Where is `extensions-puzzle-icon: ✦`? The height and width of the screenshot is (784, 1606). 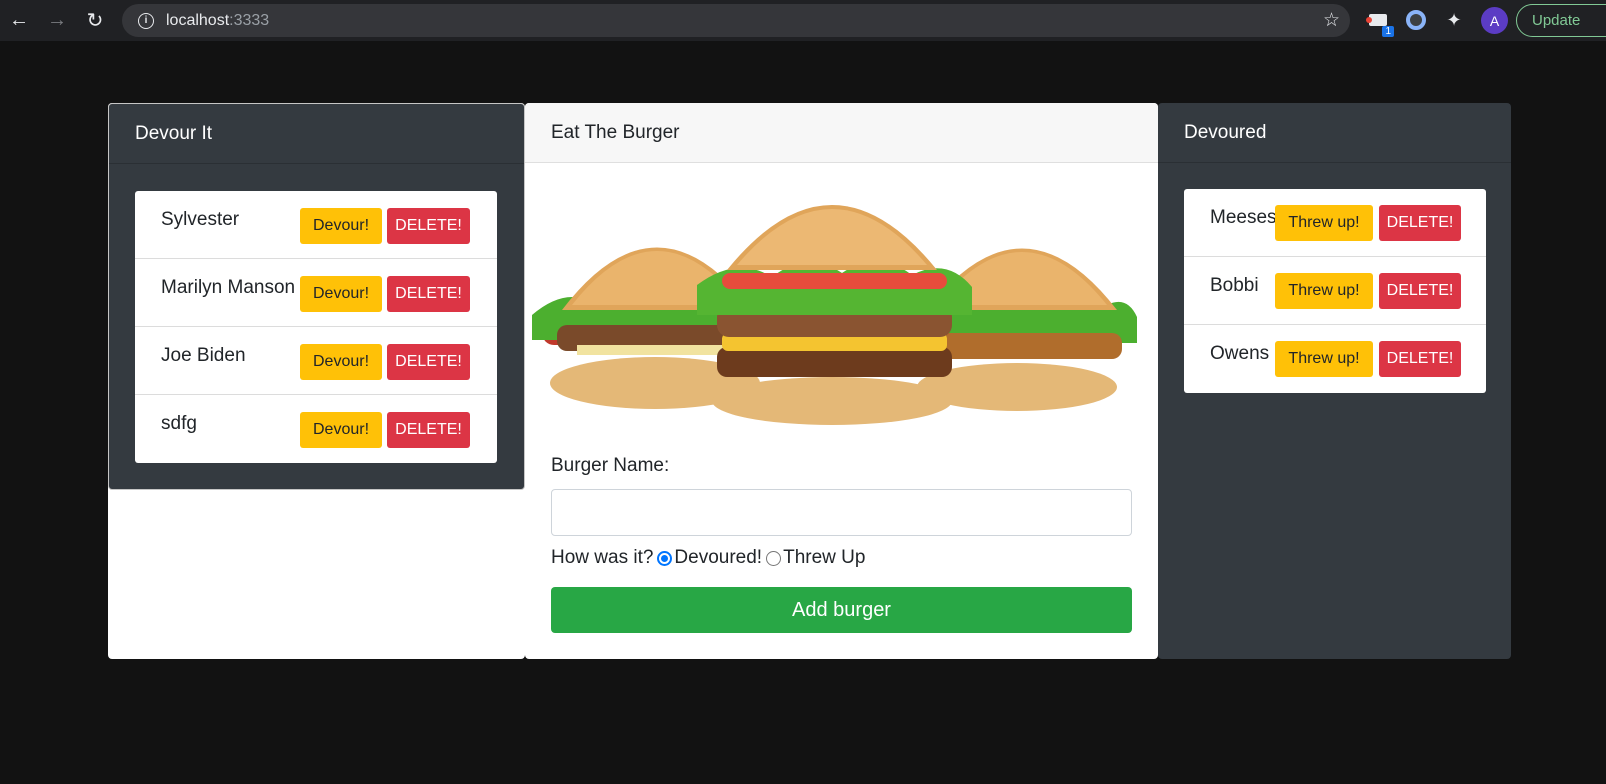 extensions-puzzle-icon: ✦ is located at coordinates (1454, 20).